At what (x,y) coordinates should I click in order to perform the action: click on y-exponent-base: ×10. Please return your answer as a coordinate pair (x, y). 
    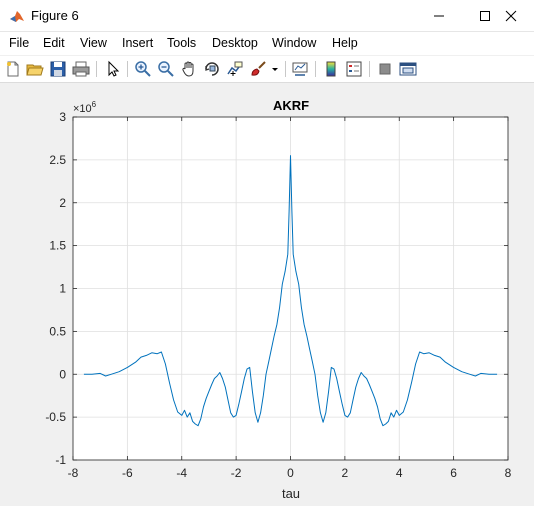
    Looking at the image, I should click on (82, 109).